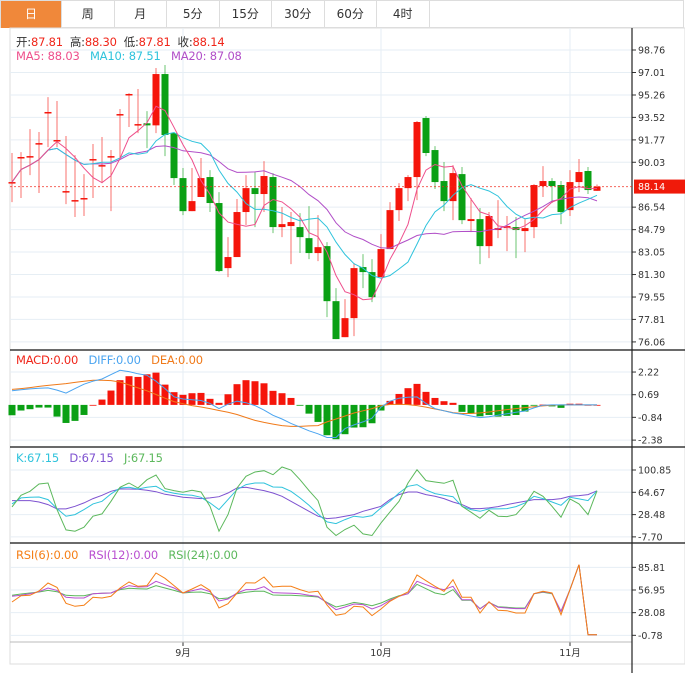 The image size is (685, 673). What do you see at coordinates (651, 275) in the screenshot?
I see `price-axis-tick-label: 81.30` at bounding box center [651, 275].